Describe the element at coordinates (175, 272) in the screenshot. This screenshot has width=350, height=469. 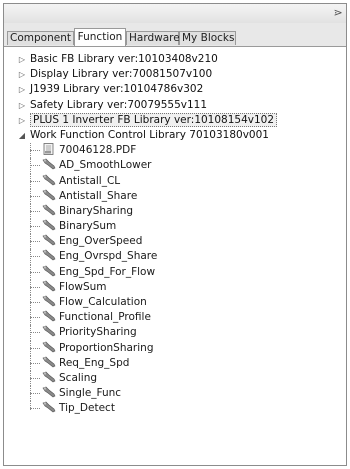
I see `tree-item: Eng_Spd_For_Flow` at that location.